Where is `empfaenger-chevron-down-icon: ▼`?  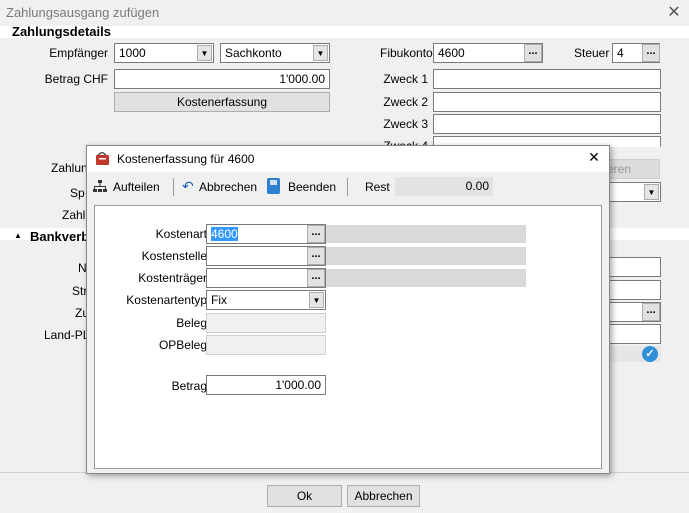 empfaenger-chevron-down-icon: ▼ is located at coordinates (204, 53).